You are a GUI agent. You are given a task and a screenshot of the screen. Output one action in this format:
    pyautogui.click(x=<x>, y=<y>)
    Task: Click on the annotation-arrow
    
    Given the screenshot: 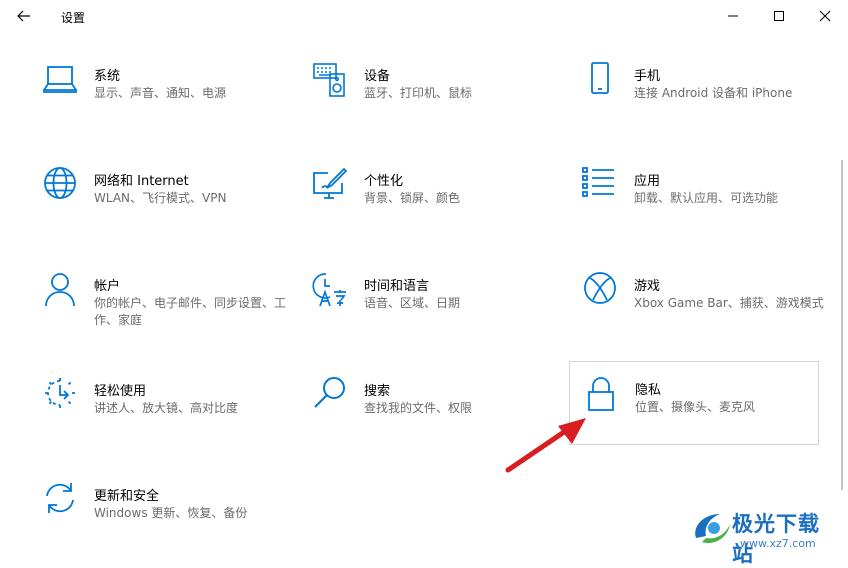 What is the action you would take?
    pyautogui.click(x=545, y=445)
    